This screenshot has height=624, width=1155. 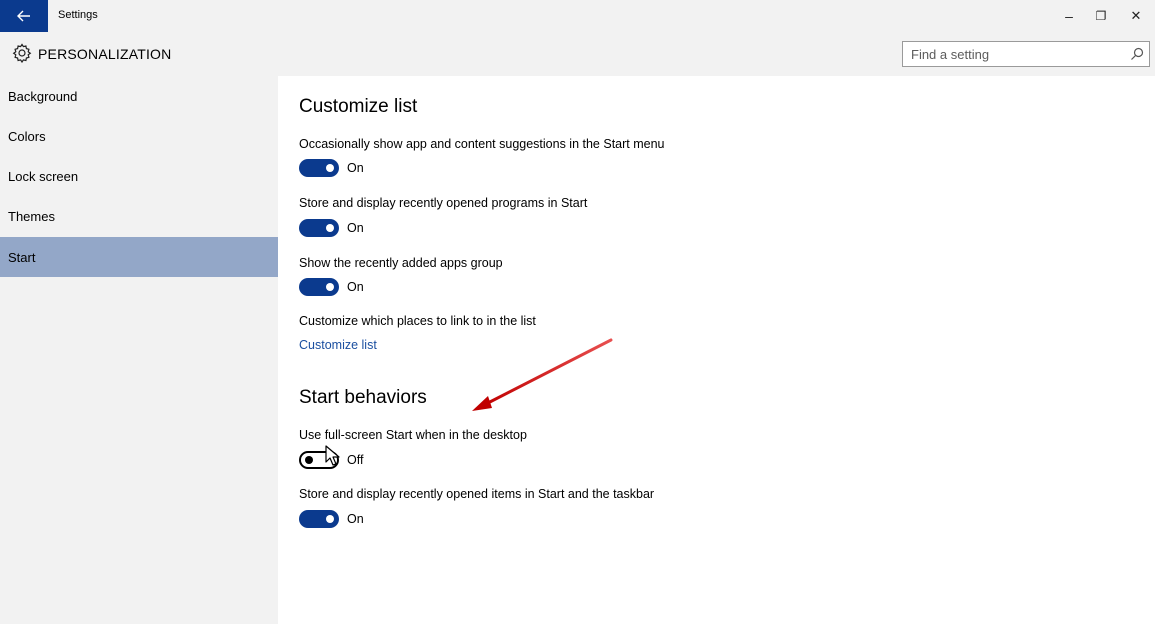 I want to click on sidebar-item-label: Themes, so click(x=31, y=216).